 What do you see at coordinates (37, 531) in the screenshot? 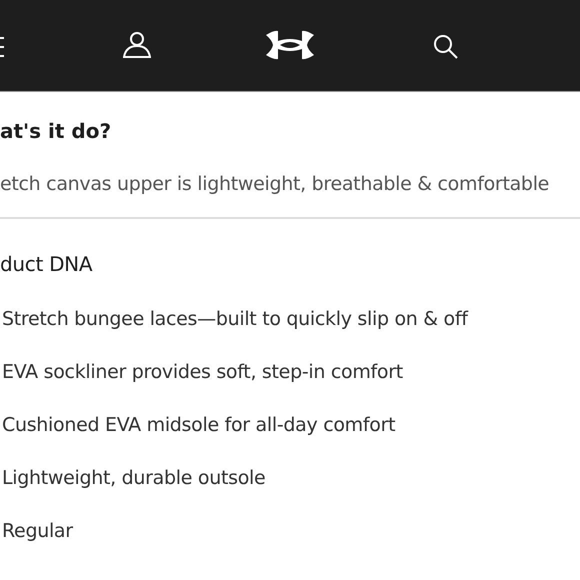
I see `feature-item: Regular` at bounding box center [37, 531].